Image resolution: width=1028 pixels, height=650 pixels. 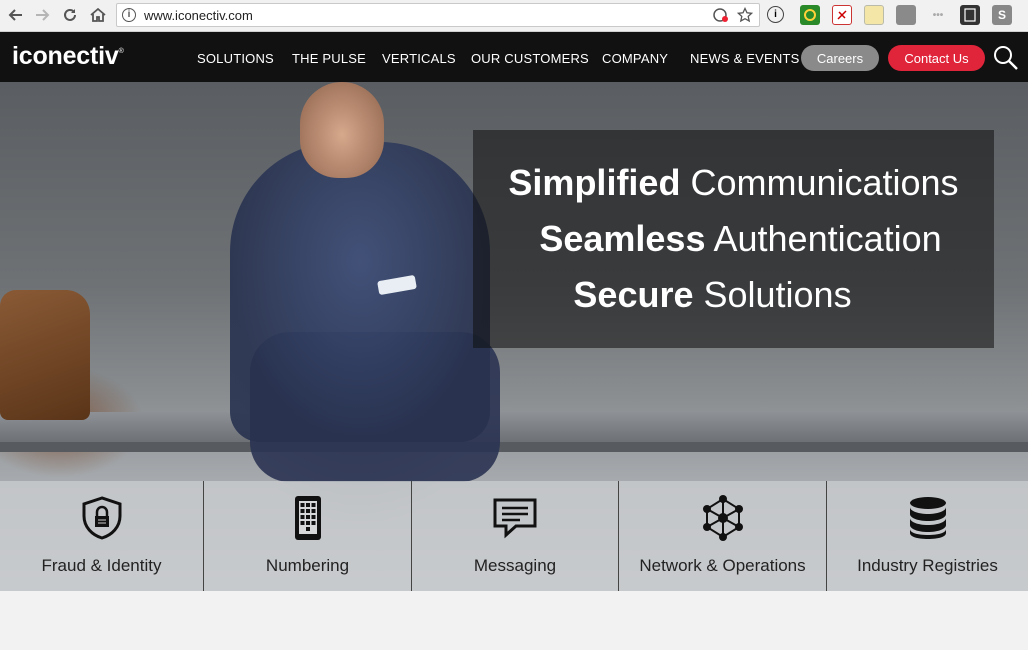 I want to click on tagline-2-bold: Seamless, so click(x=622, y=238).